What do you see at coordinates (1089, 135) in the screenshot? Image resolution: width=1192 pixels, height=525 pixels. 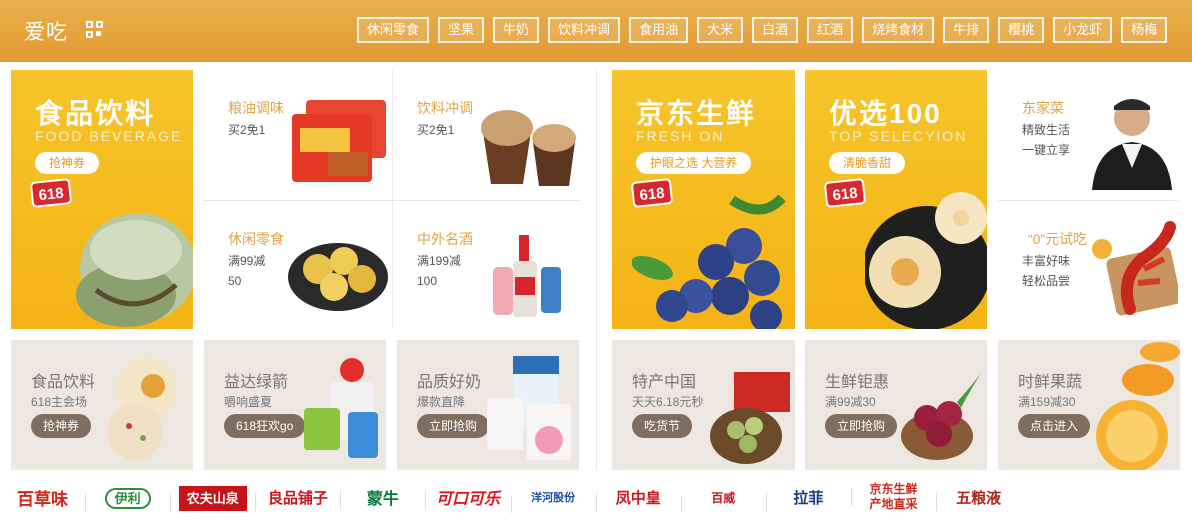 I see `dongjiacai-cell: 东家菜 精致生活 一键立享` at bounding box center [1089, 135].